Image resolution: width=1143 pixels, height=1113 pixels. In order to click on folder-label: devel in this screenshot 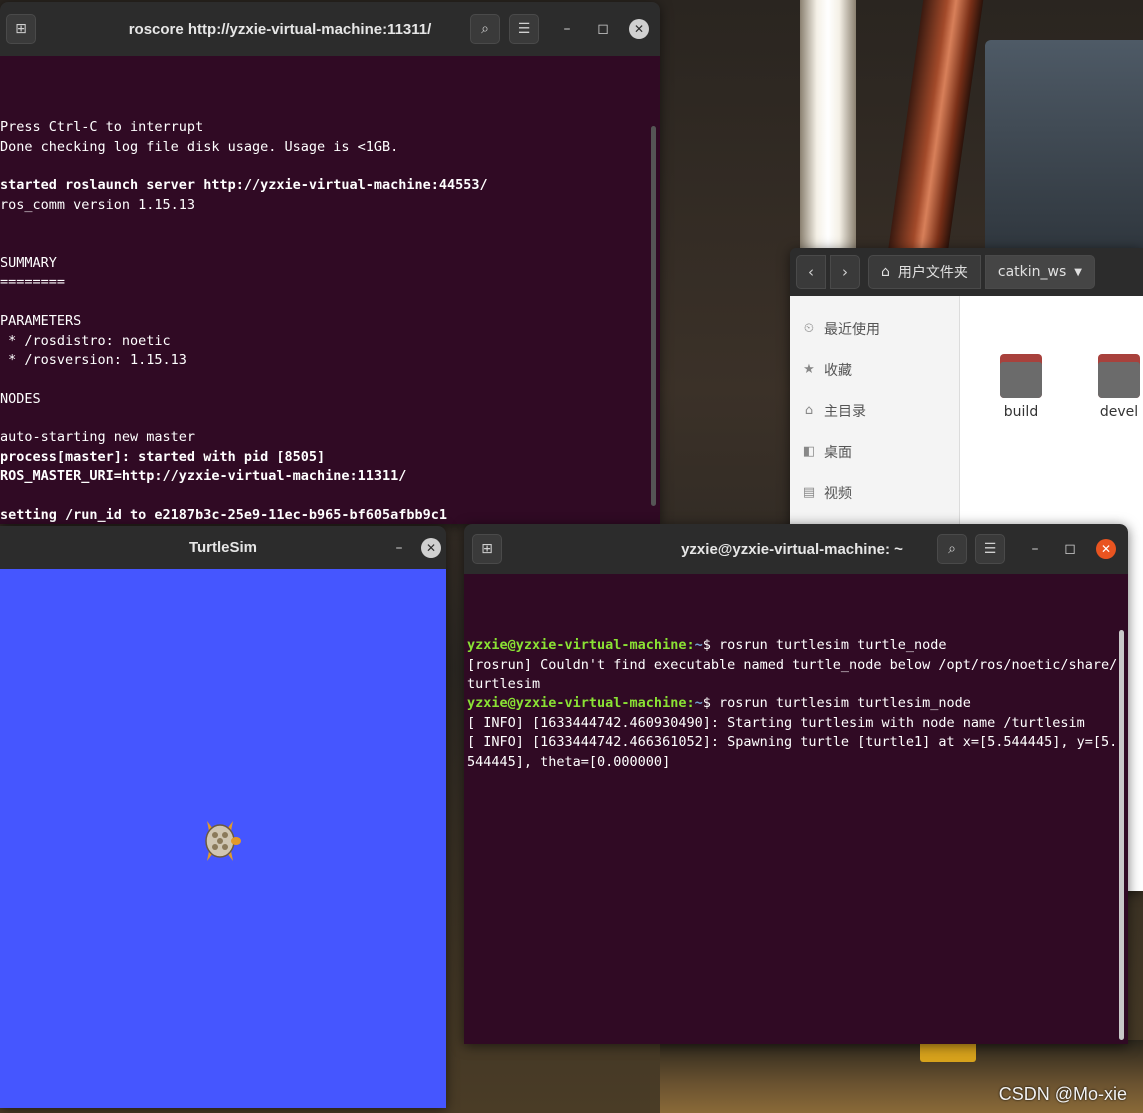, I will do `click(1119, 412)`.